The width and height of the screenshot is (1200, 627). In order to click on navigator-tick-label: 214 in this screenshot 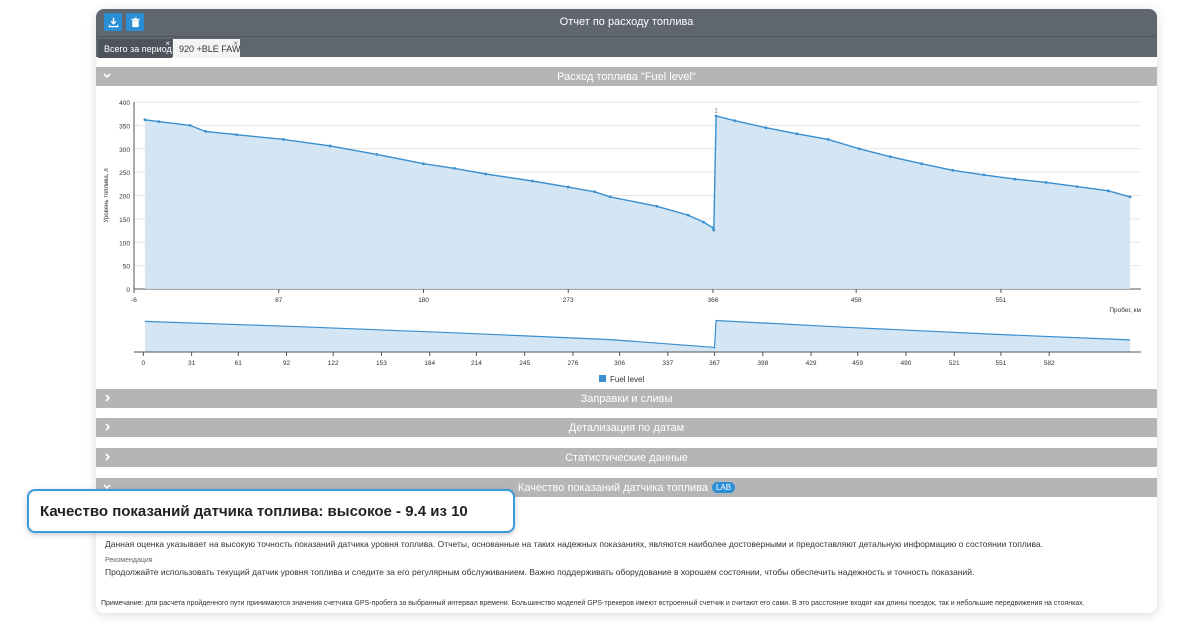, I will do `click(476, 363)`.